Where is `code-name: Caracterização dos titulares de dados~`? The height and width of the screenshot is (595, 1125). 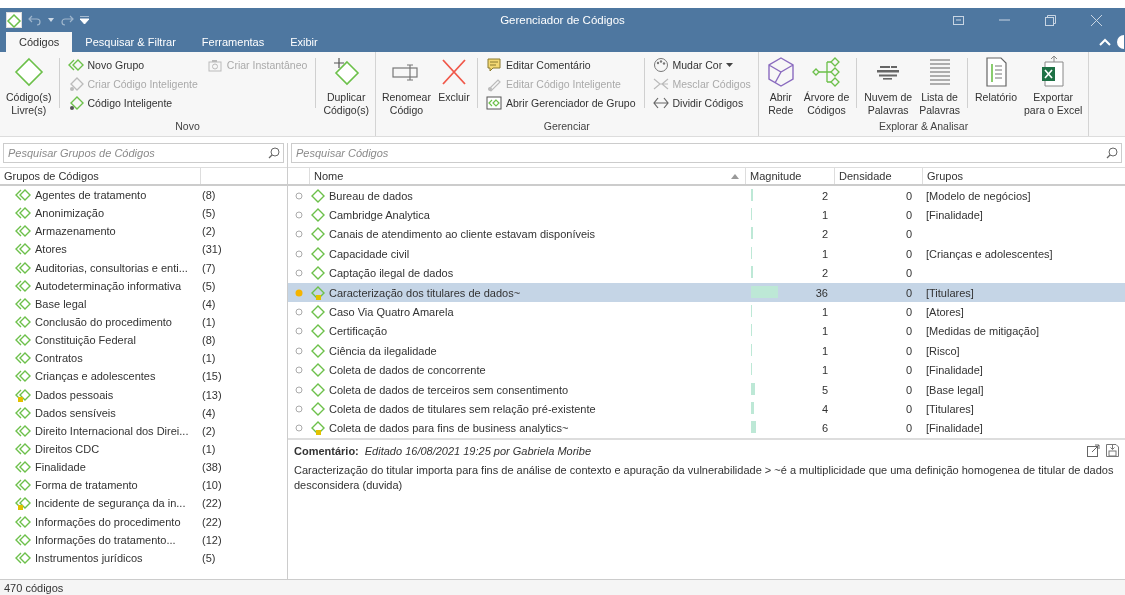
code-name: Caracterização dos titulares de dados~ is located at coordinates (425, 292).